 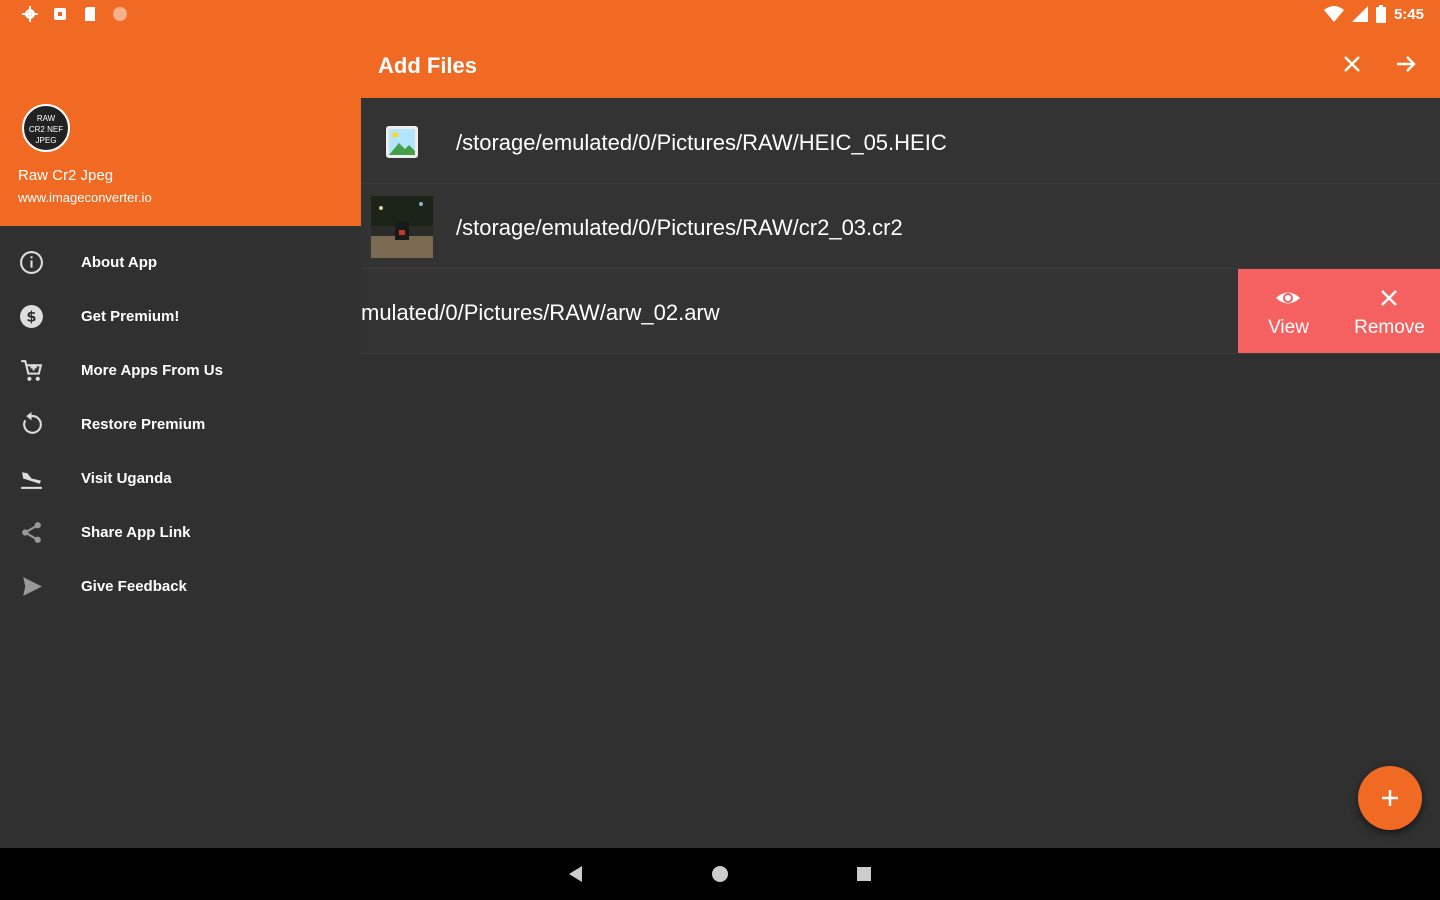 What do you see at coordinates (60, 14) in the screenshot?
I see `notification-icon` at bounding box center [60, 14].